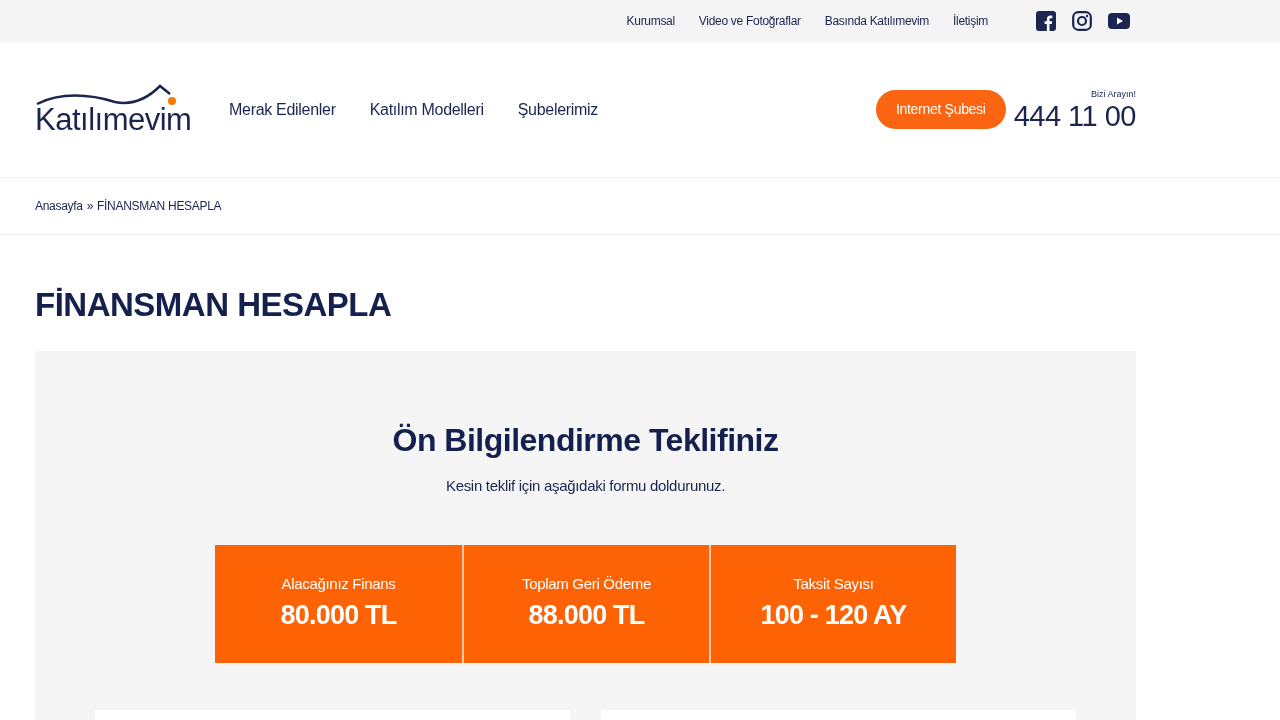 The width and height of the screenshot is (1280, 720). Describe the element at coordinates (338, 616) in the screenshot. I see `stat-value: 80.000 TL` at that location.